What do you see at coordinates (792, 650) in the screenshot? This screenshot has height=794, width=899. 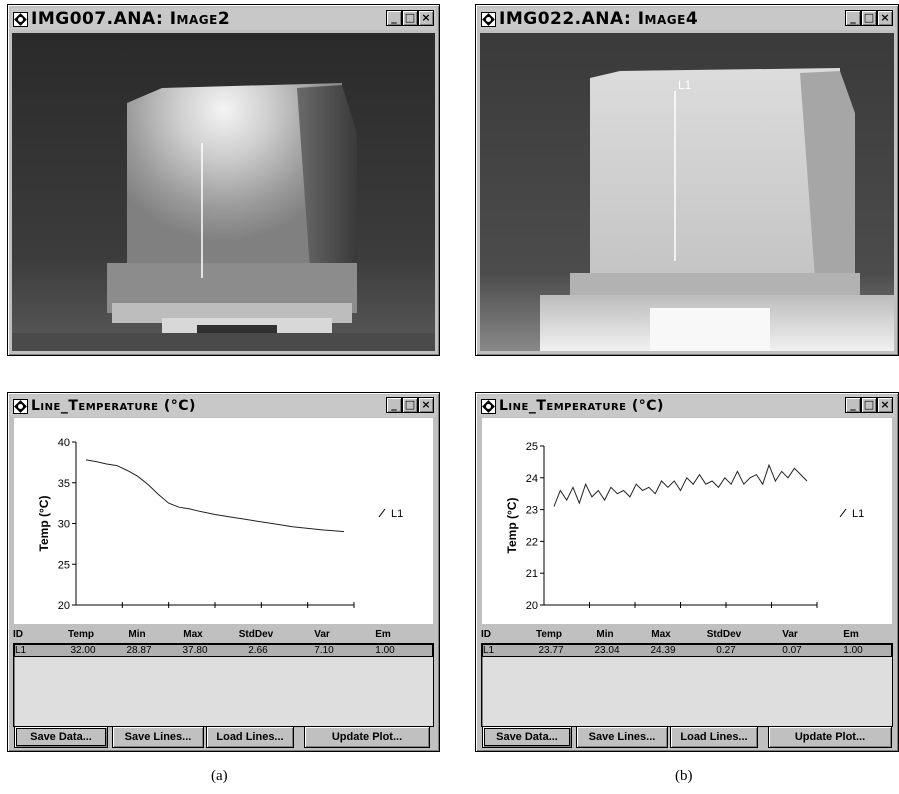 I see `table-cell: 0.07` at bounding box center [792, 650].